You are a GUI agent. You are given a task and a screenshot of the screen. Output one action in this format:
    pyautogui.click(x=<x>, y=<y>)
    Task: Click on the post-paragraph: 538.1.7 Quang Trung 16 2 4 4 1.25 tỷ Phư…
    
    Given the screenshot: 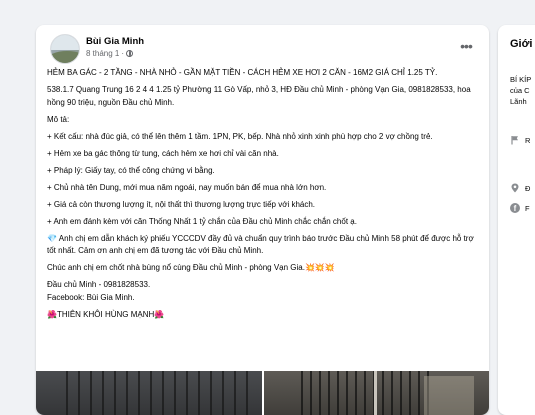 What is the action you would take?
    pyautogui.click(x=259, y=96)
    